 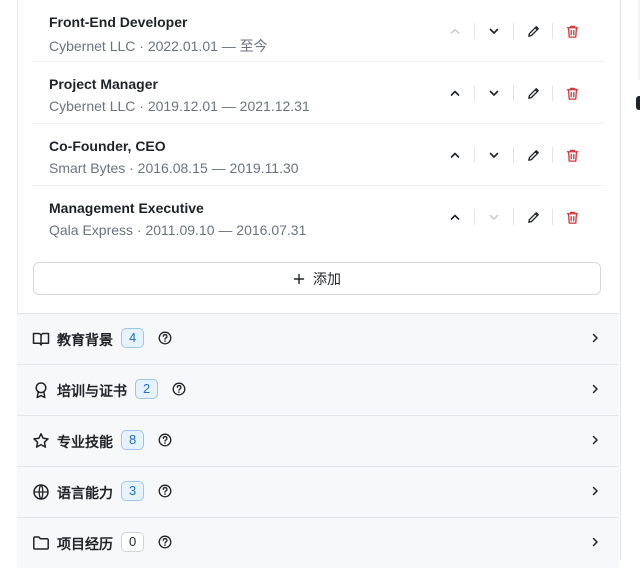 I want to click on experience-subtitle: Cybernet LLC · 2022.01.01 — 至今, so click(x=158, y=46).